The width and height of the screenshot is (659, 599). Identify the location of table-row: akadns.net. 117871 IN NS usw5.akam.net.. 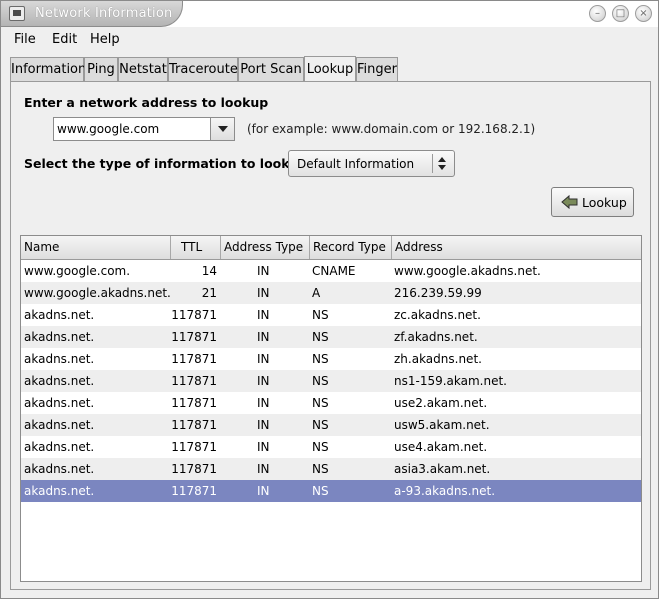
(331, 425).